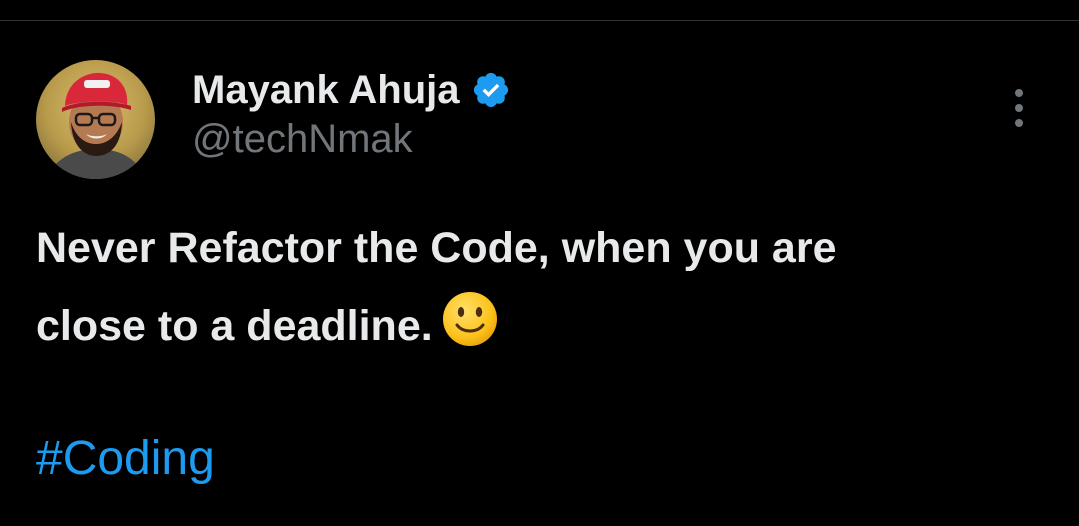  What do you see at coordinates (470, 319) in the screenshot?
I see `slightly-smiling-face-icon` at bounding box center [470, 319].